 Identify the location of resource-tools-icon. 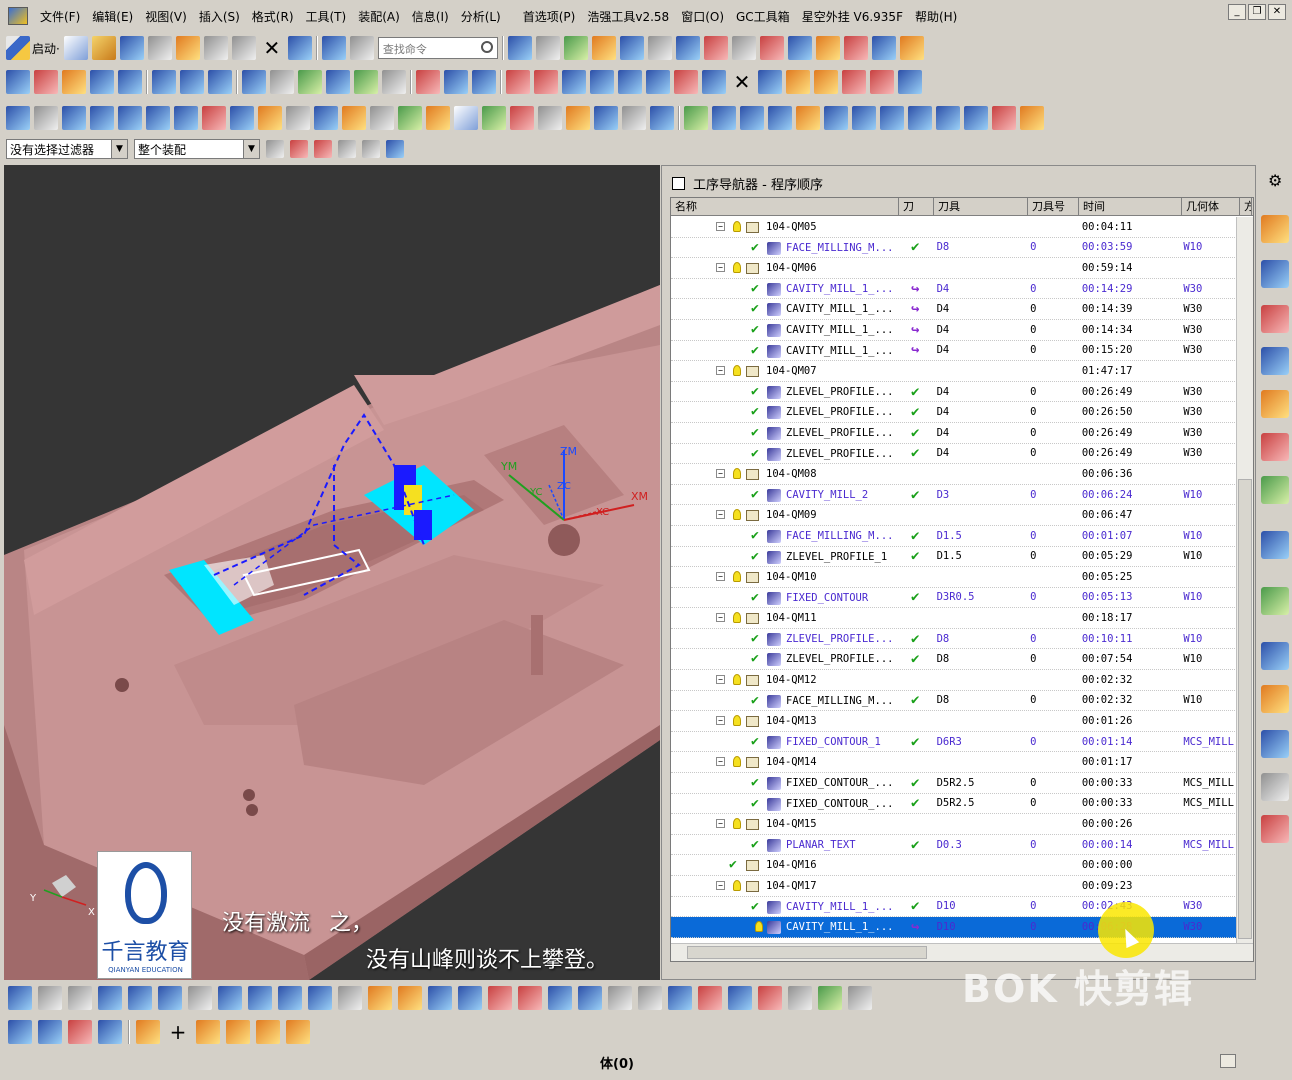
(1275, 787).